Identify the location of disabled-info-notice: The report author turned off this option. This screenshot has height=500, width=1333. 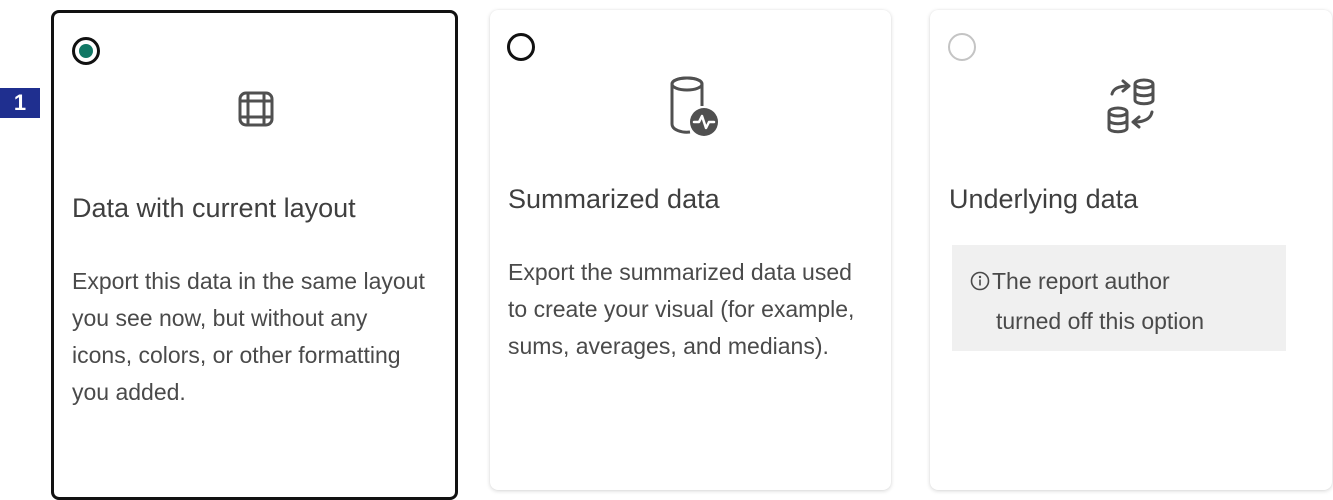
(1119, 298).